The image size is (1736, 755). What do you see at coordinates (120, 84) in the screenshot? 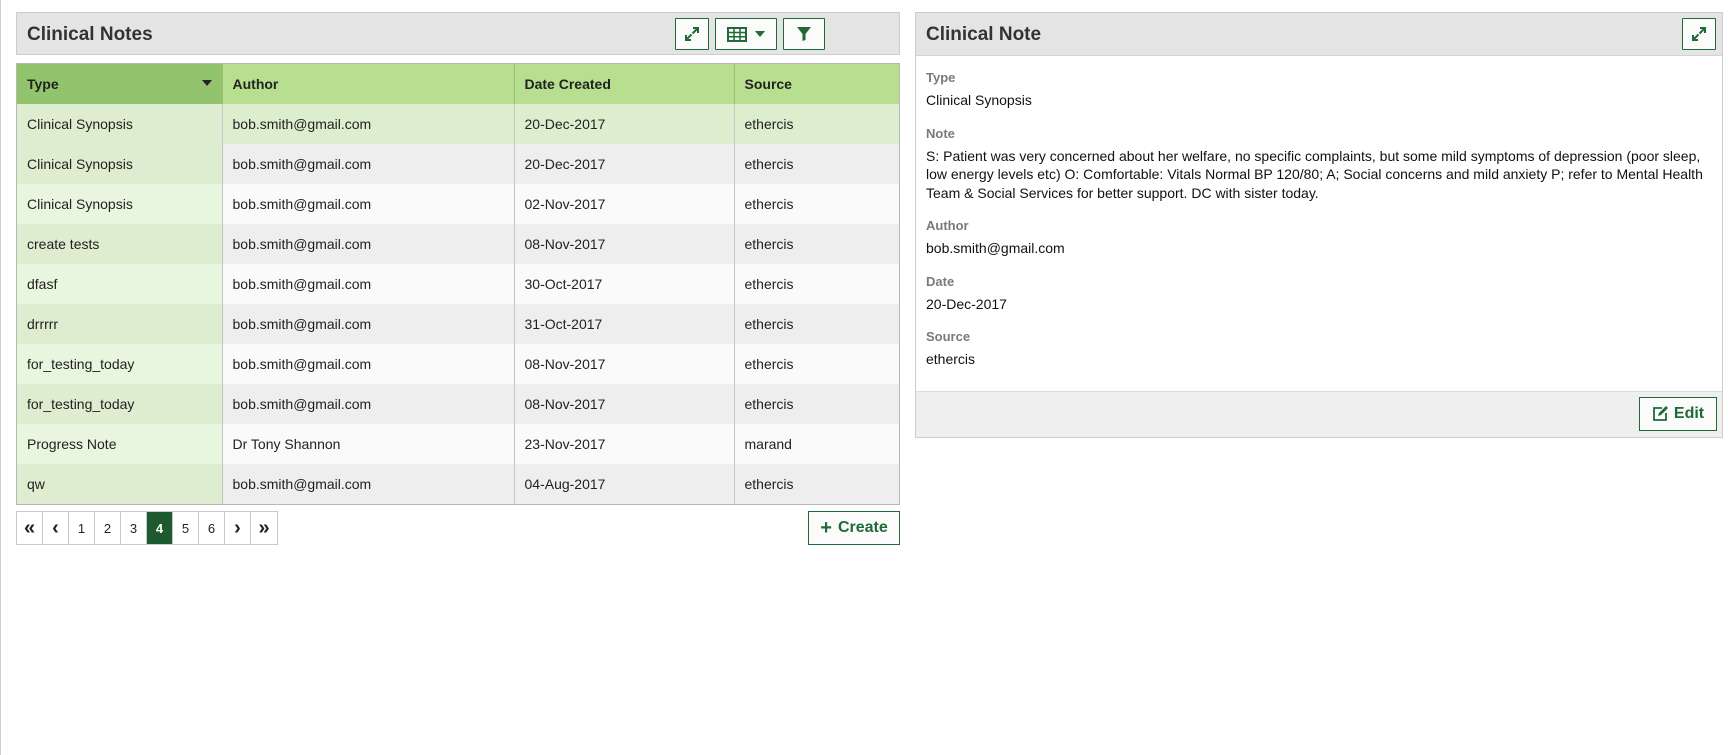
I see `column-header-type: Type` at bounding box center [120, 84].